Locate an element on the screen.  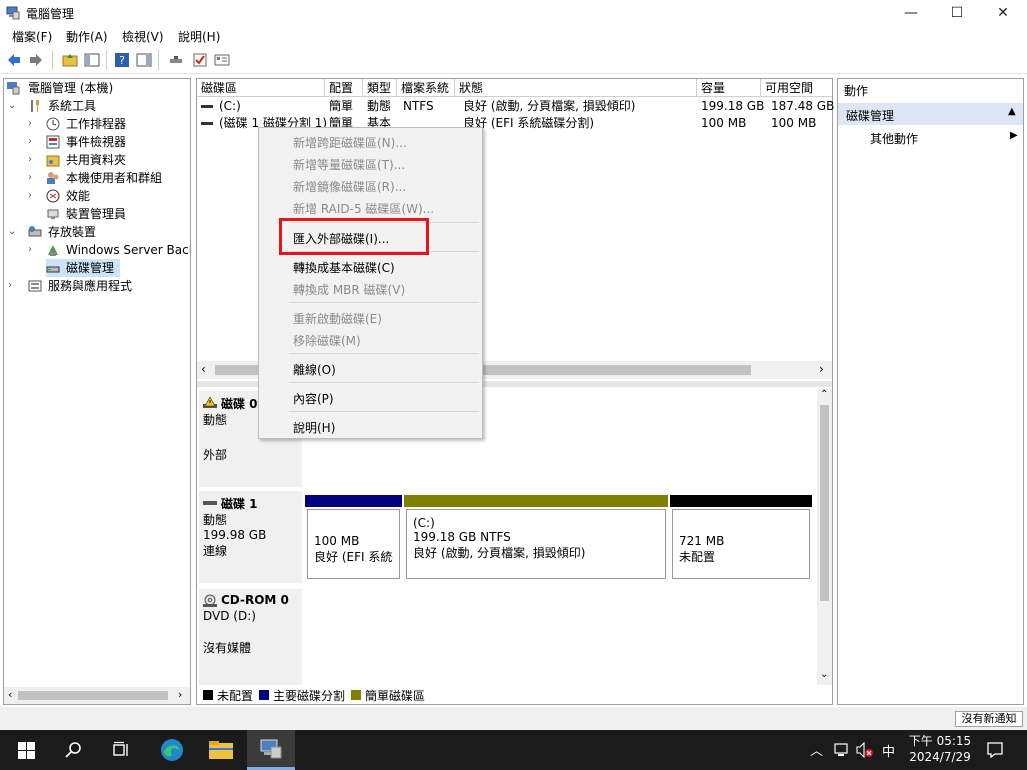
warning-disk-icon is located at coordinates (210, 402).